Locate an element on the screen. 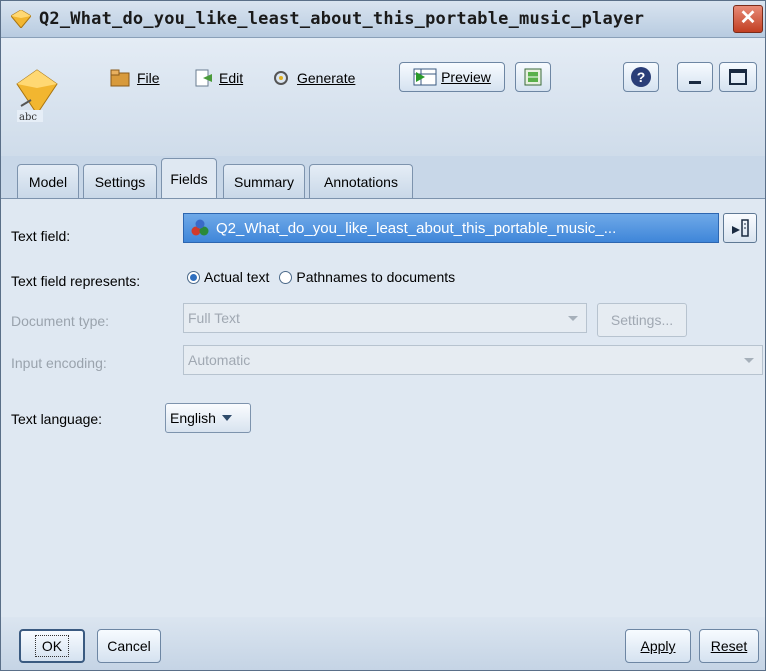 The height and width of the screenshot is (671, 766). represents-label: Text field represents: is located at coordinates (76, 281).